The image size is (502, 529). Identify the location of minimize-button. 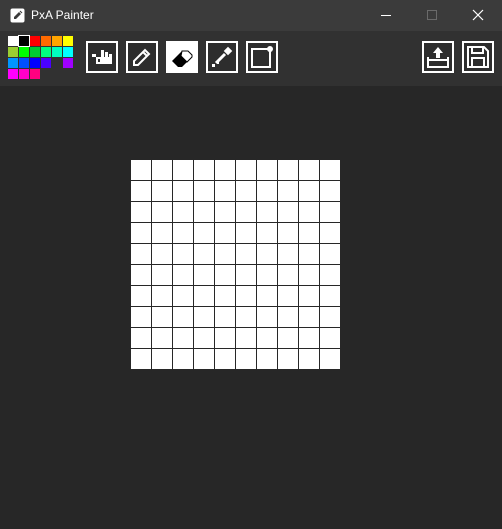
(386, 15).